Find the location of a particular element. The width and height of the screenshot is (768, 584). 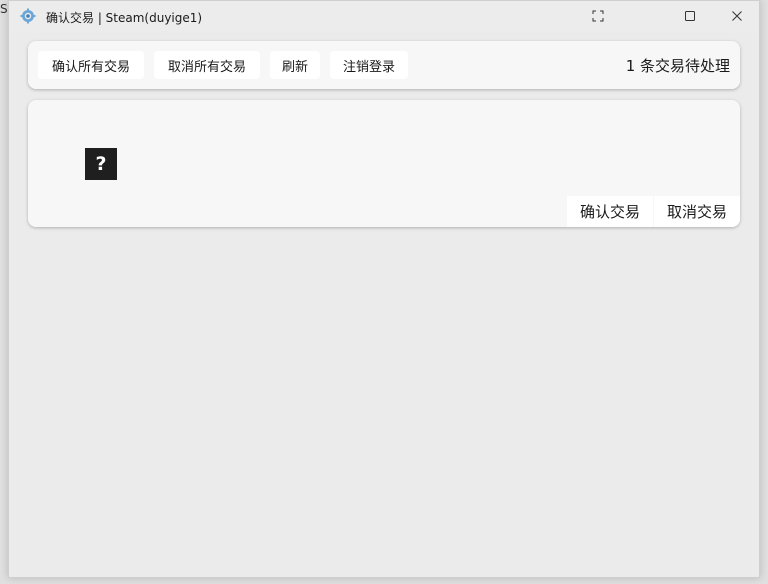

refresh-button: 刷新 is located at coordinates (295, 65).